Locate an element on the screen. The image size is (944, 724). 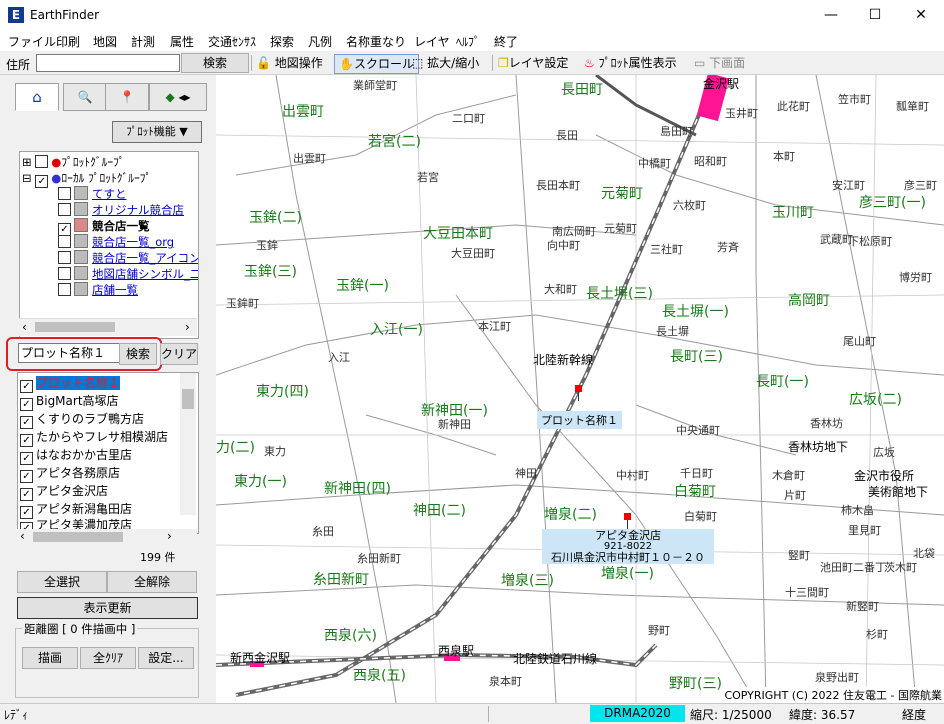
map-label: 神田(二) is located at coordinates (439, 511).